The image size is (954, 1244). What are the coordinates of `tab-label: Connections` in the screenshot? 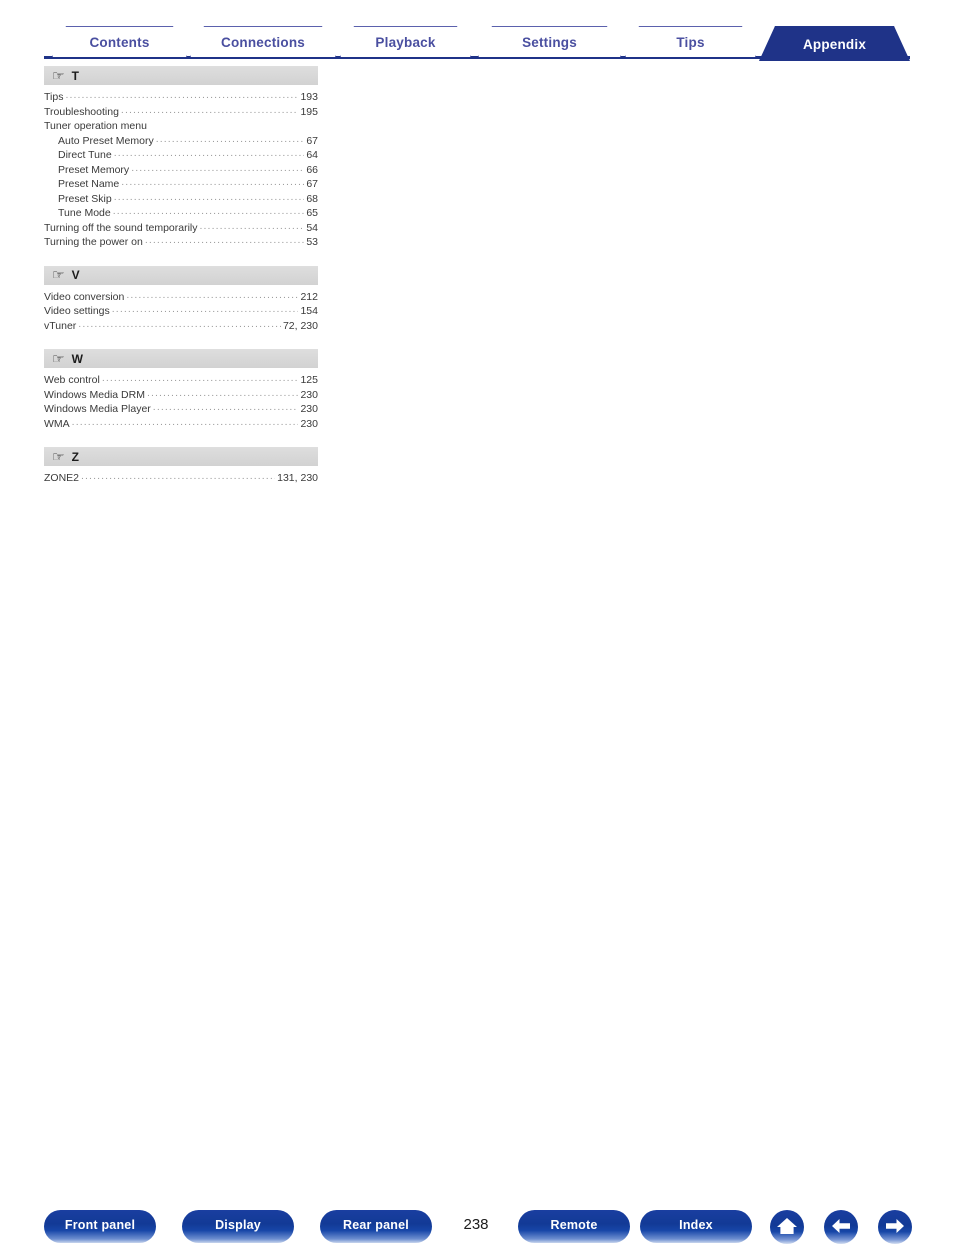 It's located at (263, 42).